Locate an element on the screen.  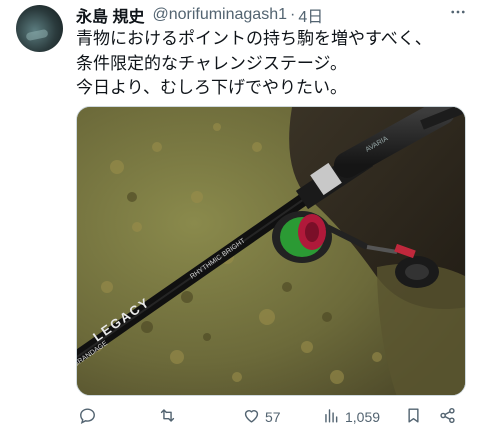
views-button: 1,059 is located at coordinates (351, 417).